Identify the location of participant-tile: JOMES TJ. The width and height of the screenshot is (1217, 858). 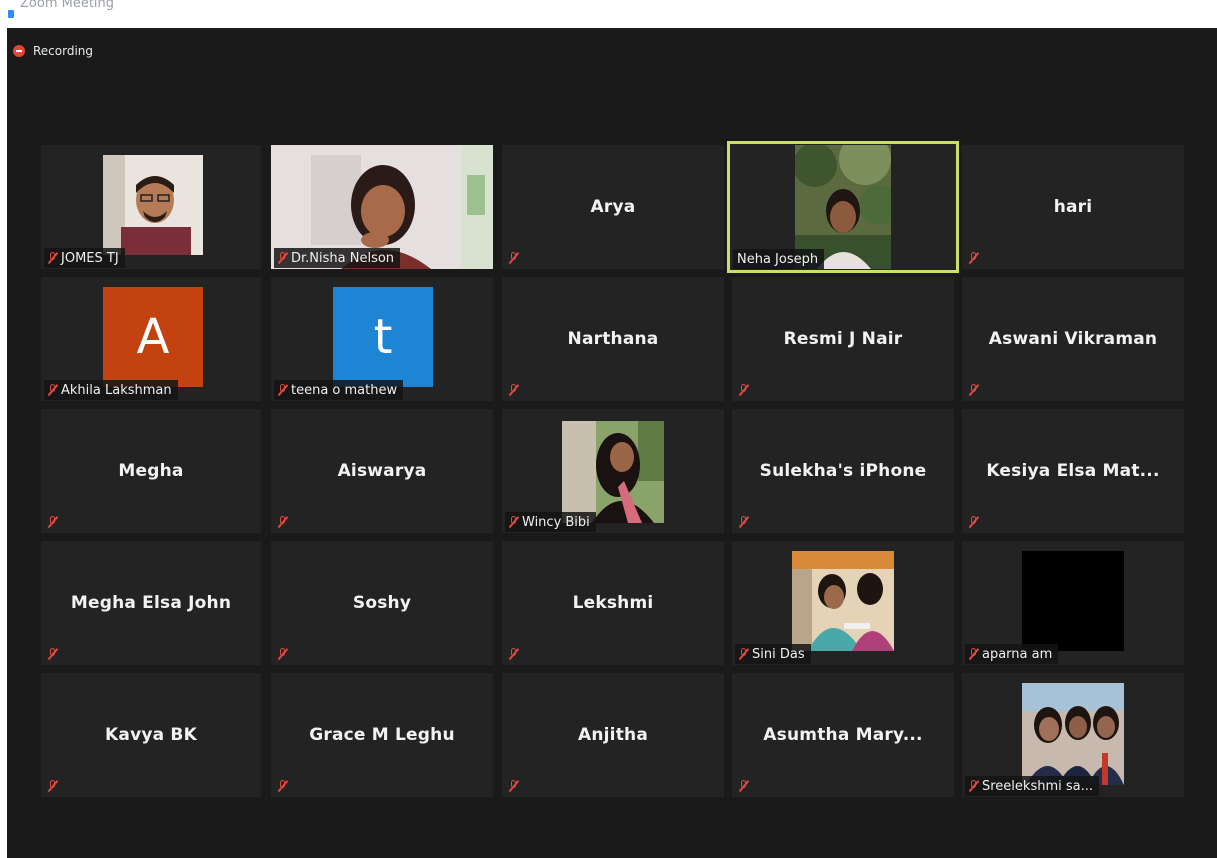
(151, 207).